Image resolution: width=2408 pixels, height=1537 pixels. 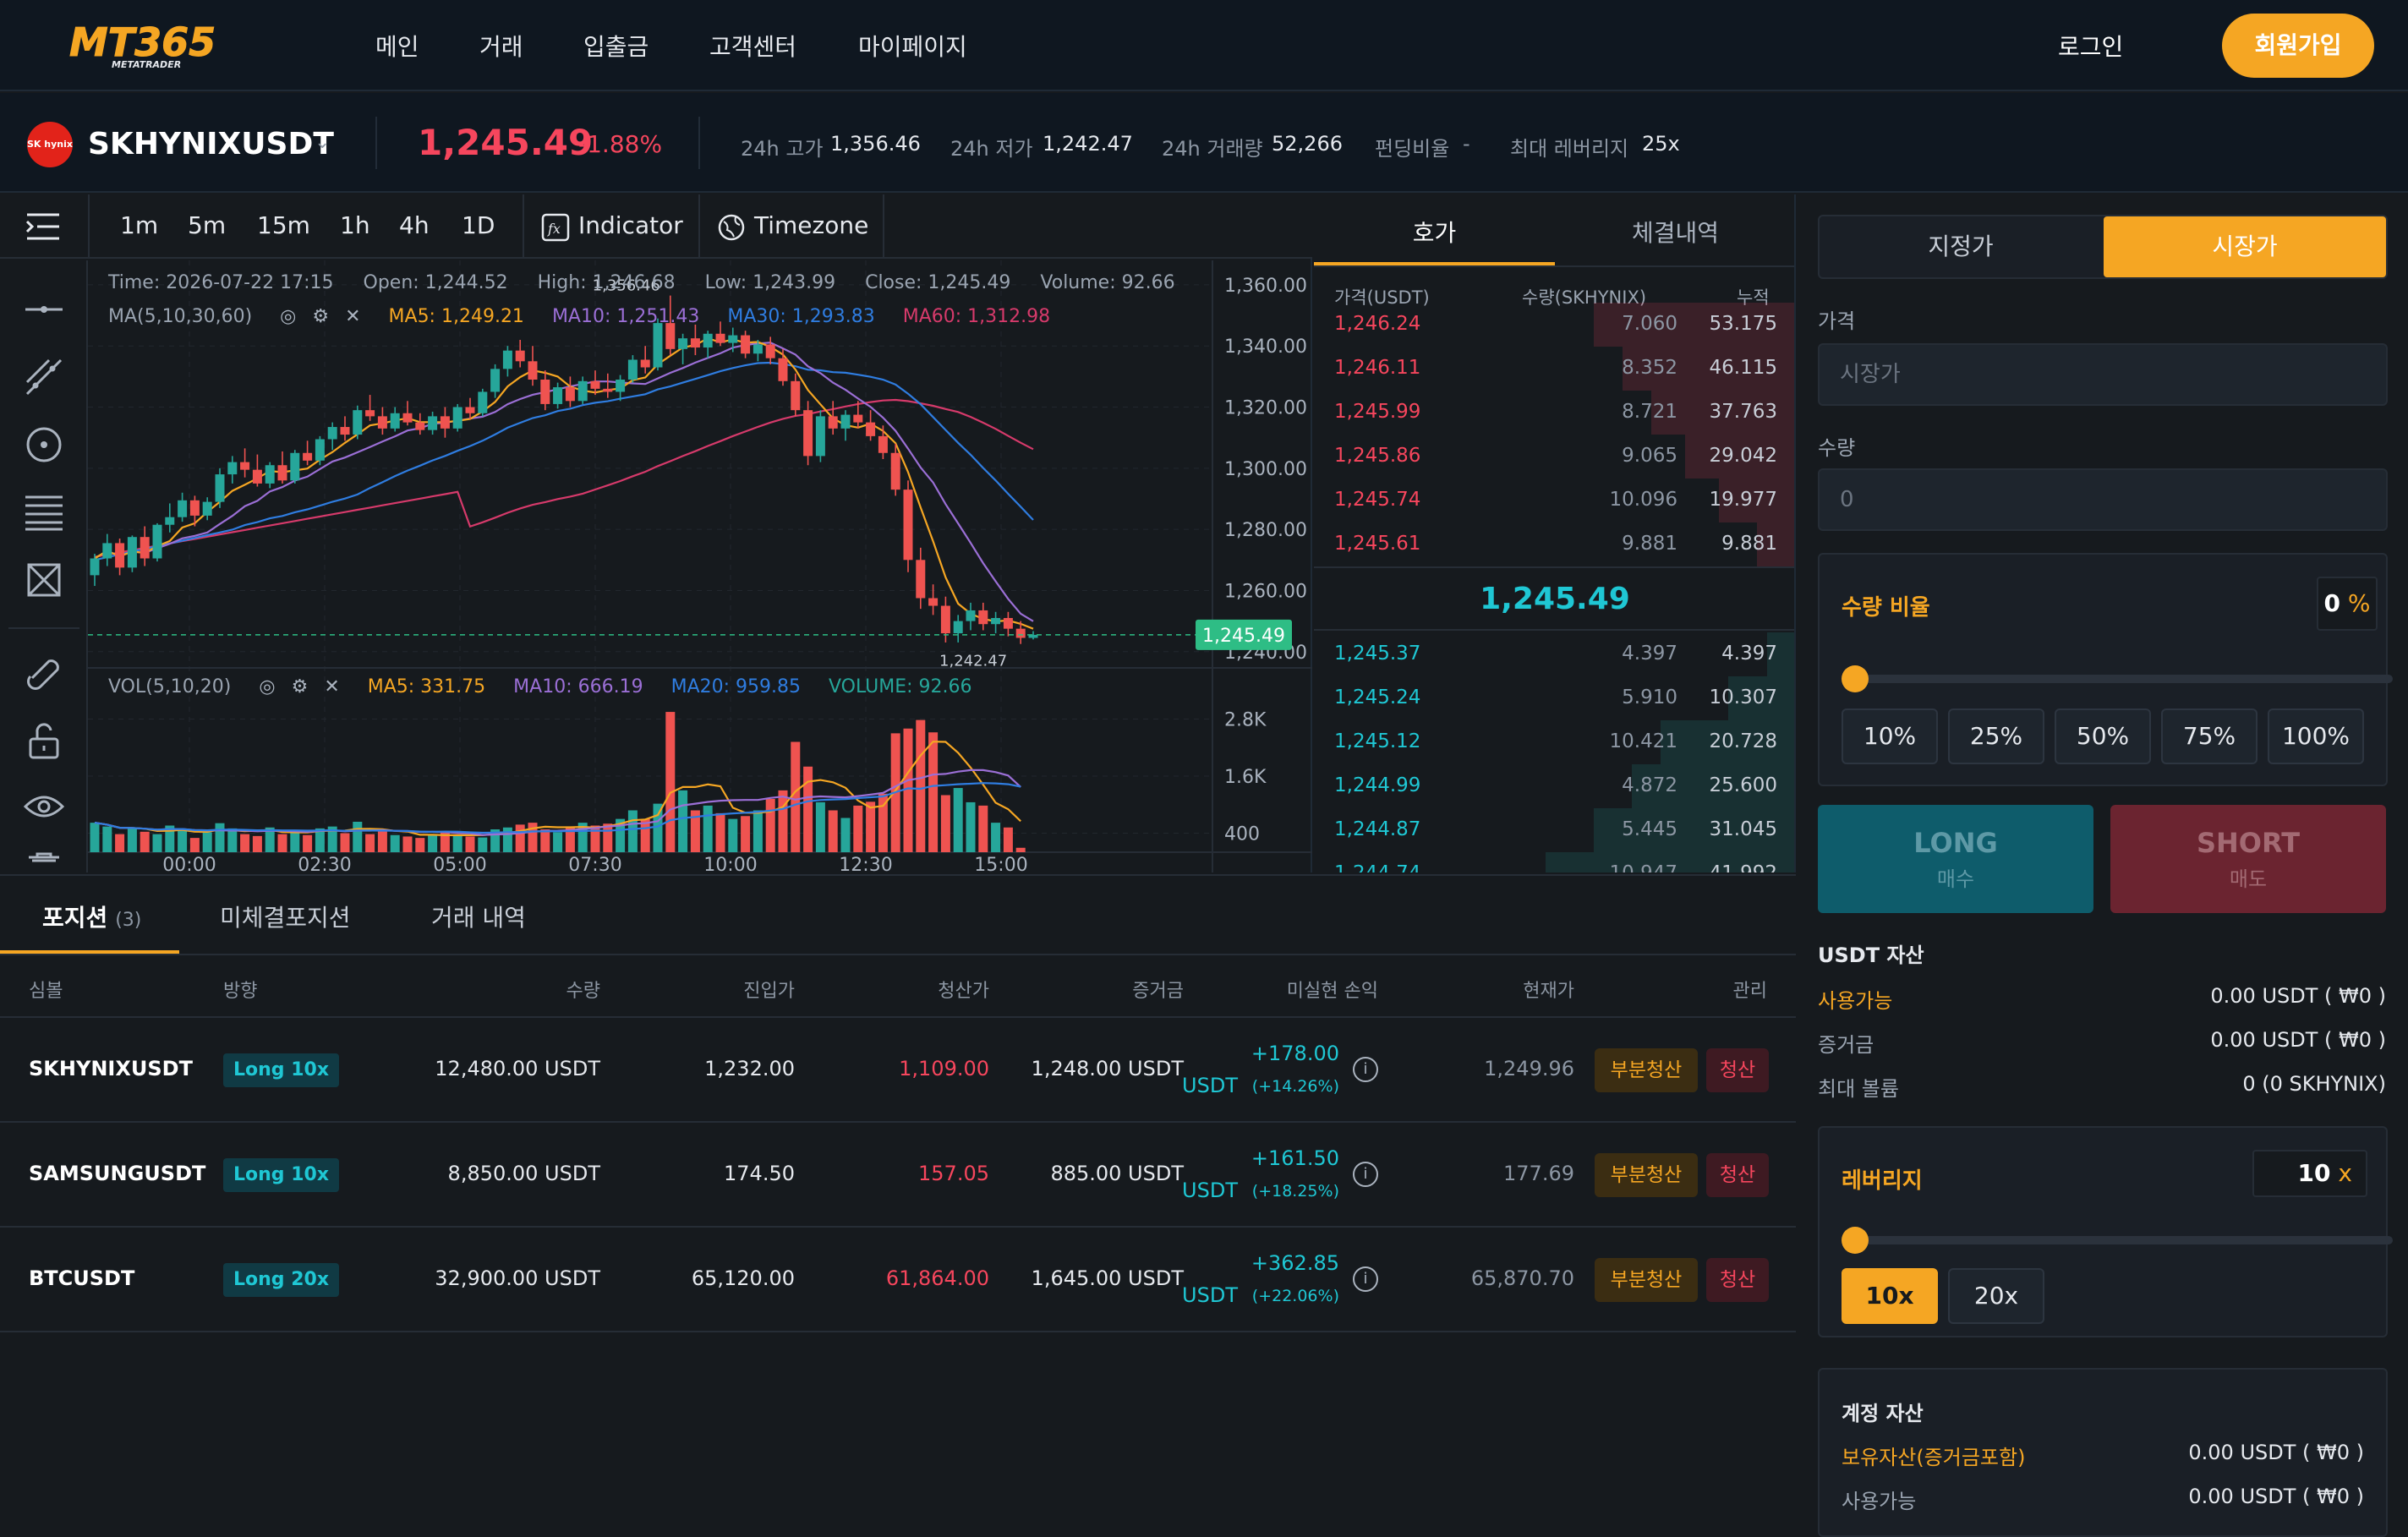 What do you see at coordinates (1996, 736) in the screenshot?
I see `pct-25-button: 25%` at bounding box center [1996, 736].